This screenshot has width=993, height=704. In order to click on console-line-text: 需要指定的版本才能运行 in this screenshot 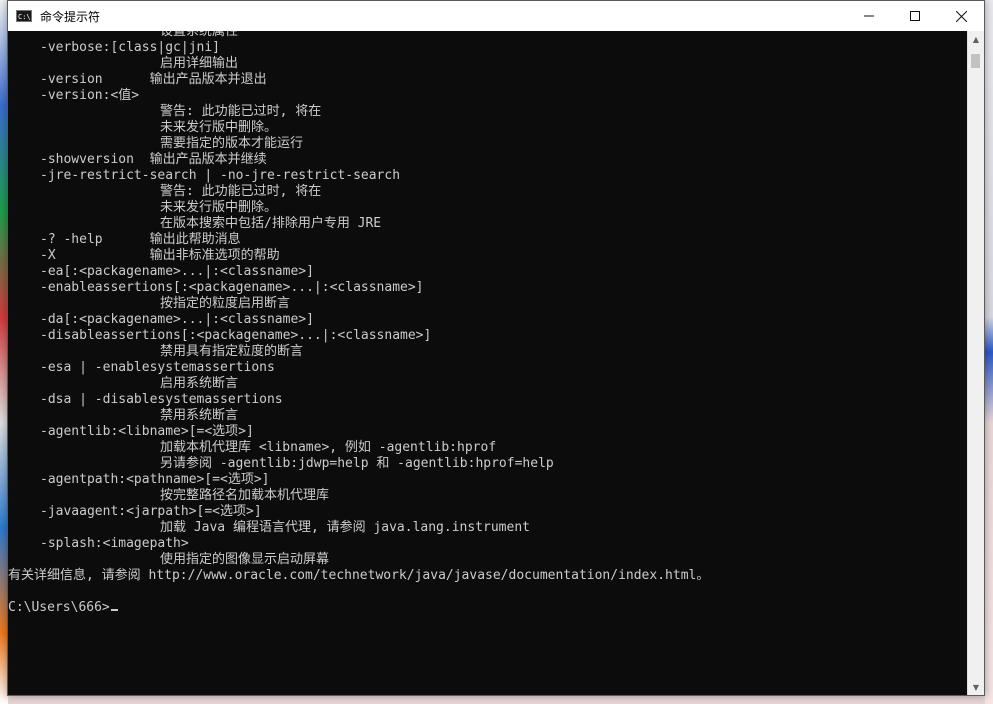, I will do `click(232, 143)`.